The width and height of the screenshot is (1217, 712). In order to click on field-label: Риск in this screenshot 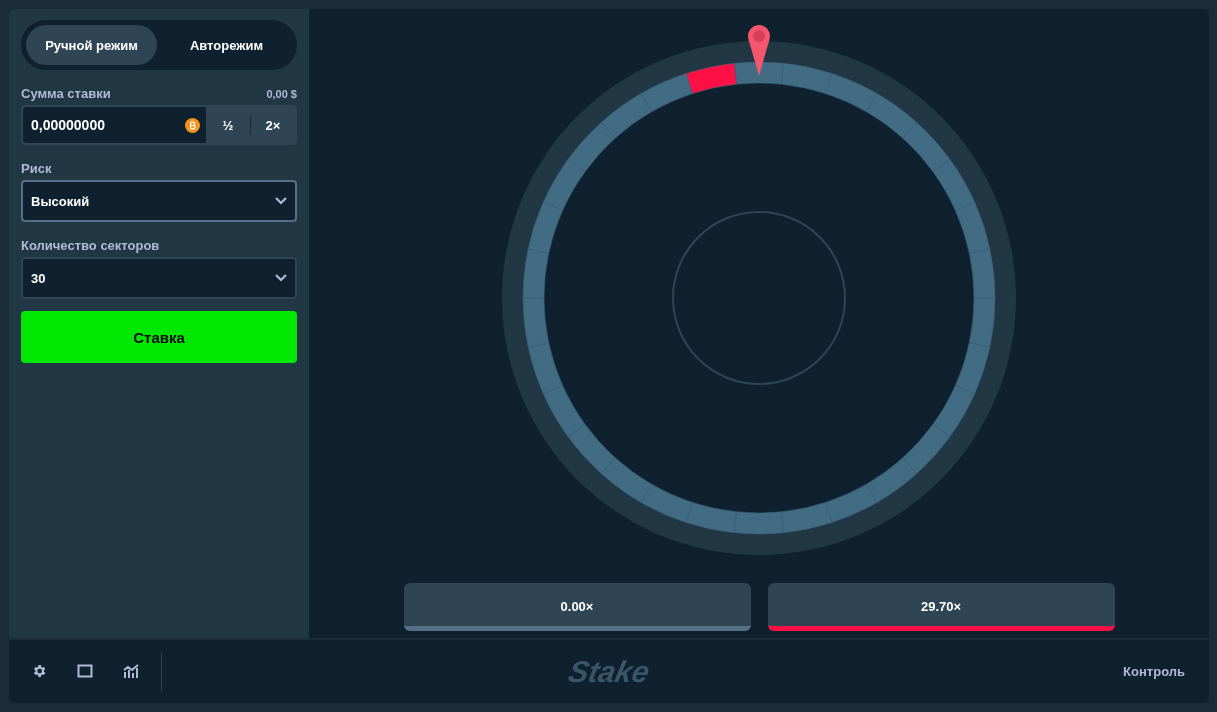, I will do `click(36, 168)`.